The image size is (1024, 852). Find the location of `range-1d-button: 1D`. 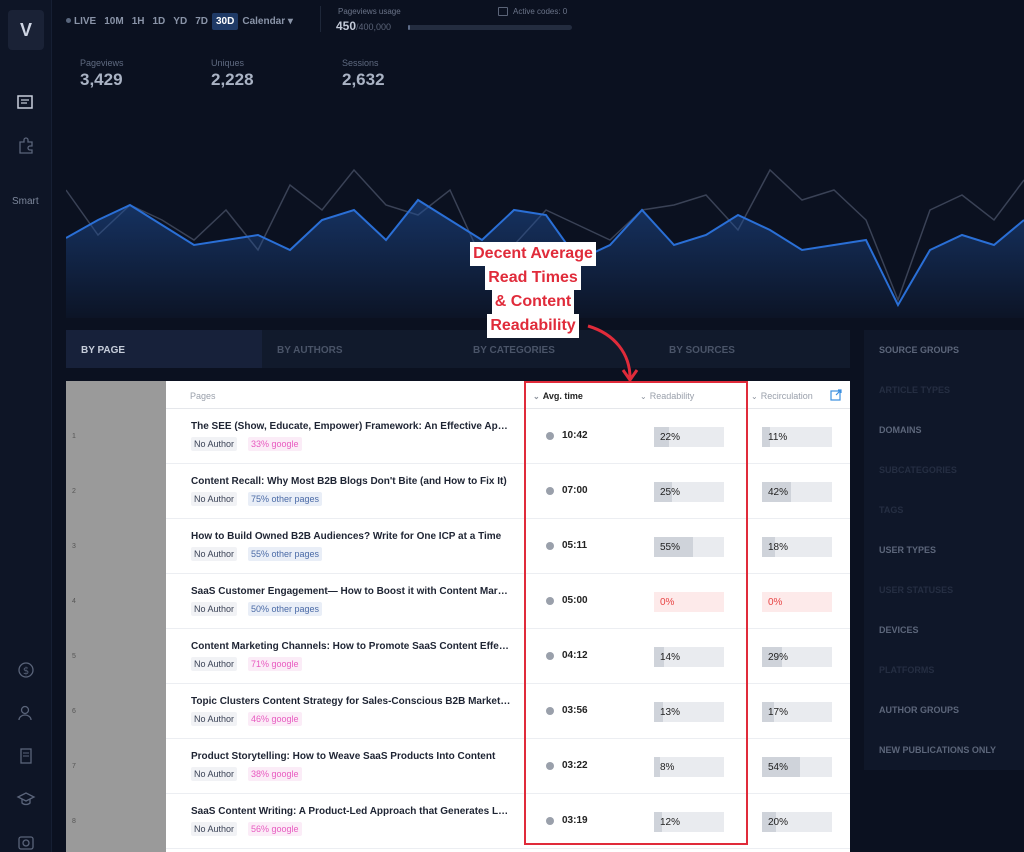

range-1d-button: 1D is located at coordinates (158, 21).